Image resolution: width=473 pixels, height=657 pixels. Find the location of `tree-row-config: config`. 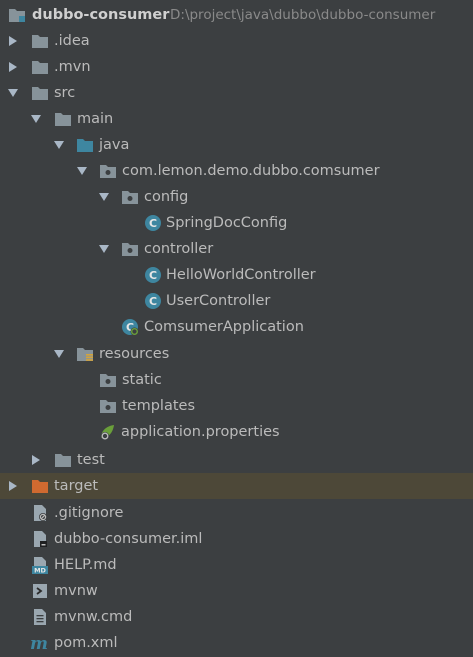

tree-row-config: config is located at coordinates (236, 197).